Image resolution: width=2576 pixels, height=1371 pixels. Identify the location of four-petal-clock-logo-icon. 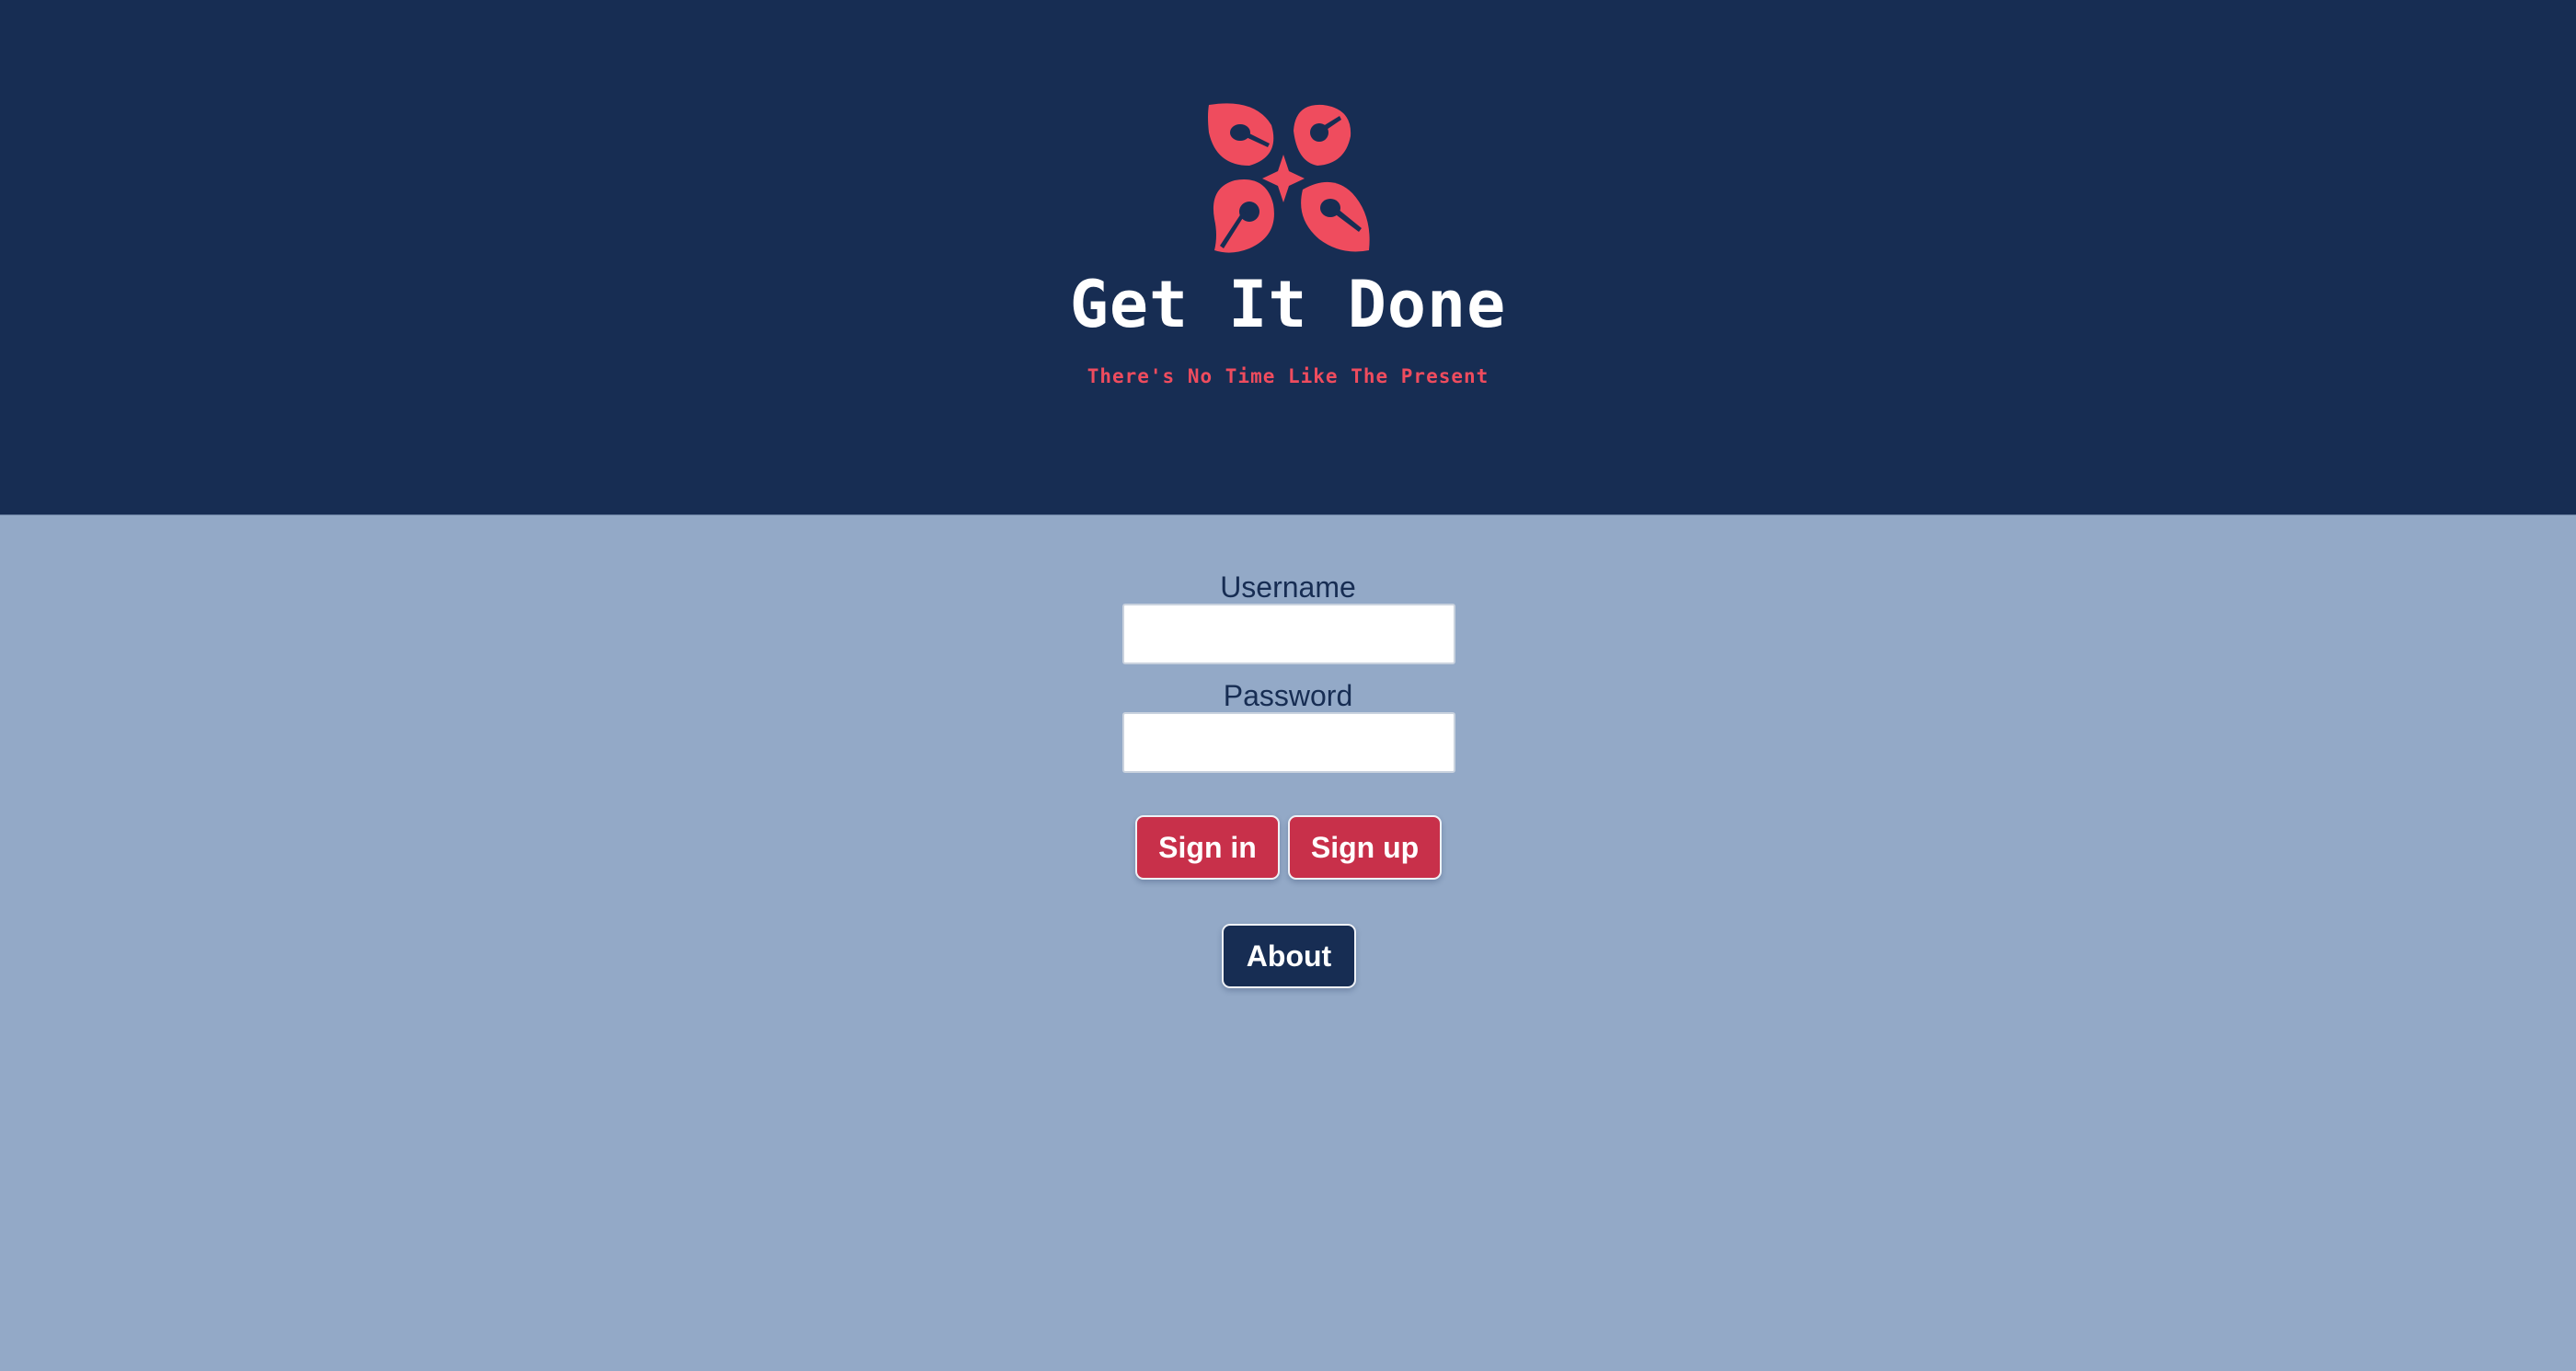
(1289, 178).